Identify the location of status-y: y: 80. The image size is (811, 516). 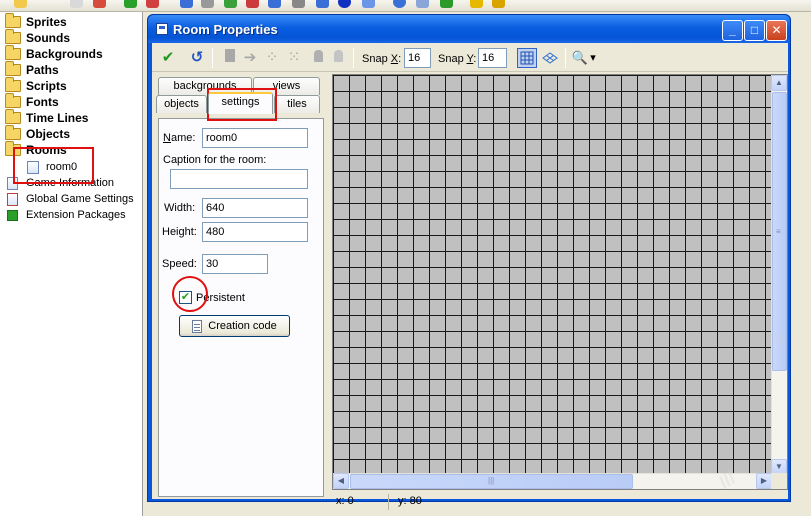
(410, 501).